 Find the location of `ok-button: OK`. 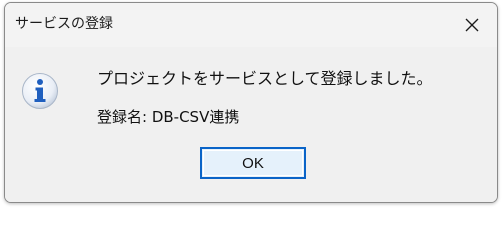

ok-button: OK is located at coordinates (253, 163).